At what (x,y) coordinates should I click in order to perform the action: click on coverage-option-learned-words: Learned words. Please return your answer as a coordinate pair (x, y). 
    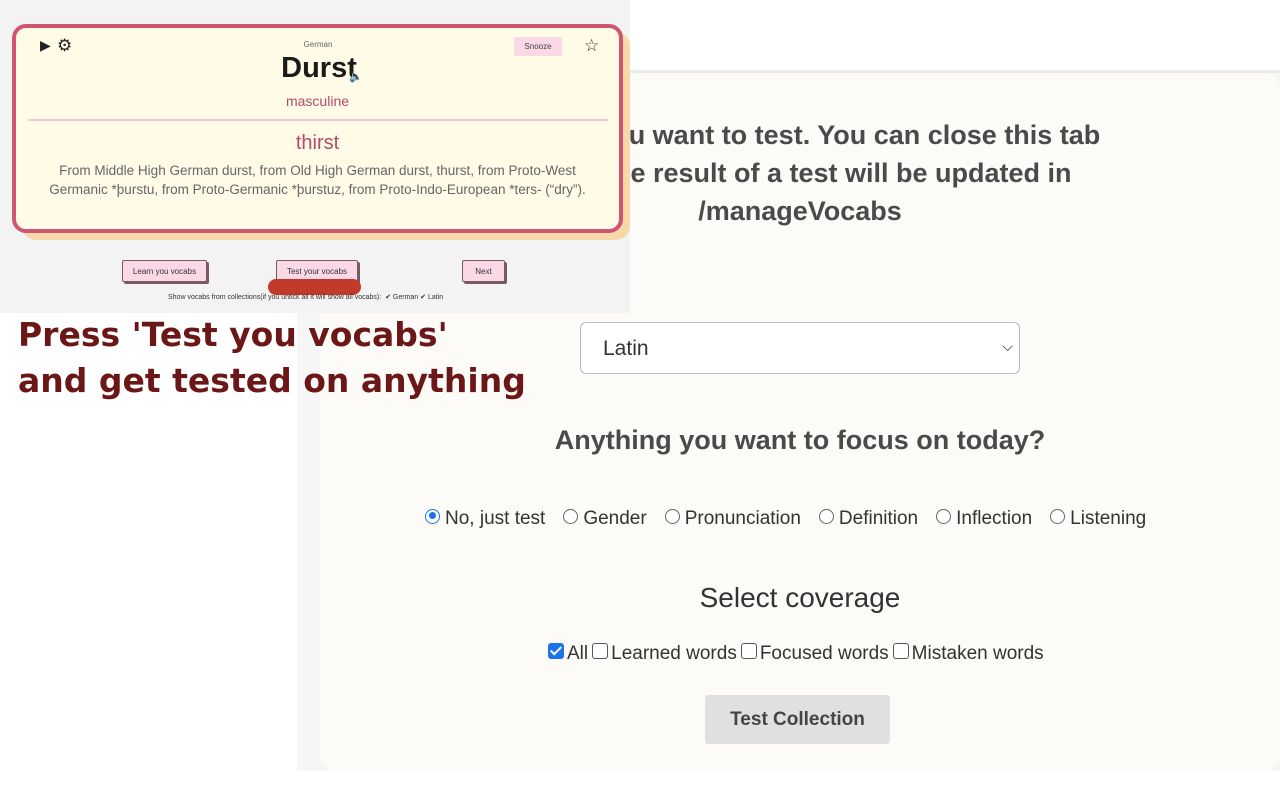
    Looking at the image, I should click on (664, 654).